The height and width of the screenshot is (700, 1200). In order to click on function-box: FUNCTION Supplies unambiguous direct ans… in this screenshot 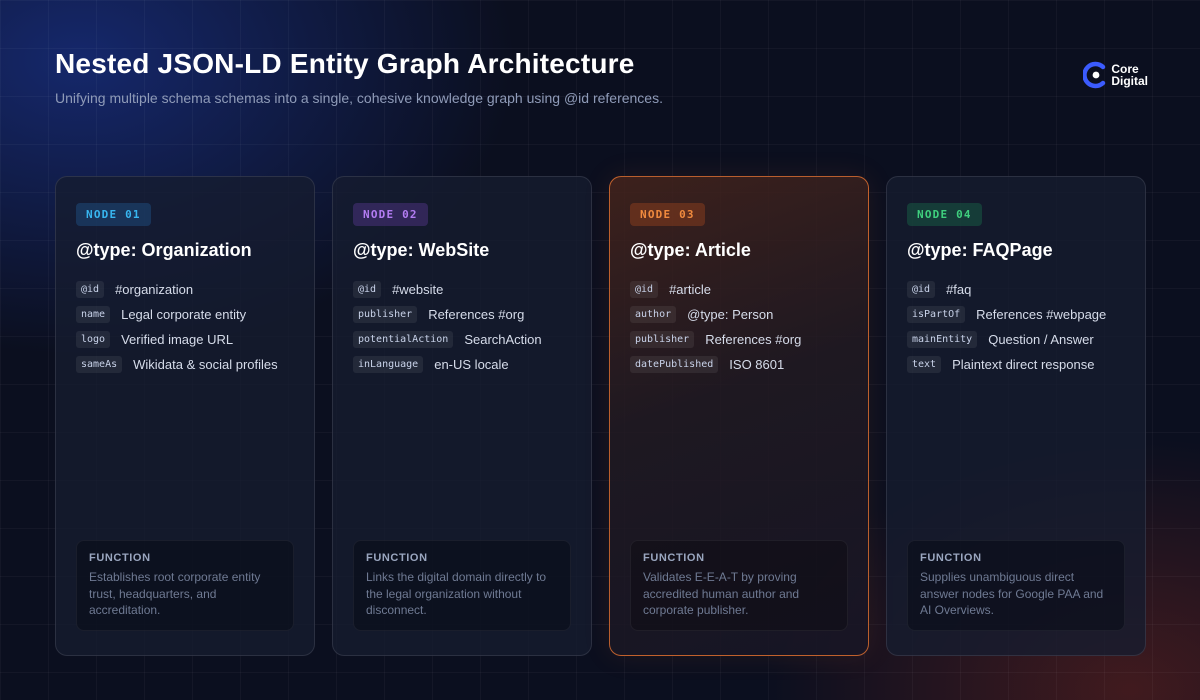, I will do `click(1016, 585)`.